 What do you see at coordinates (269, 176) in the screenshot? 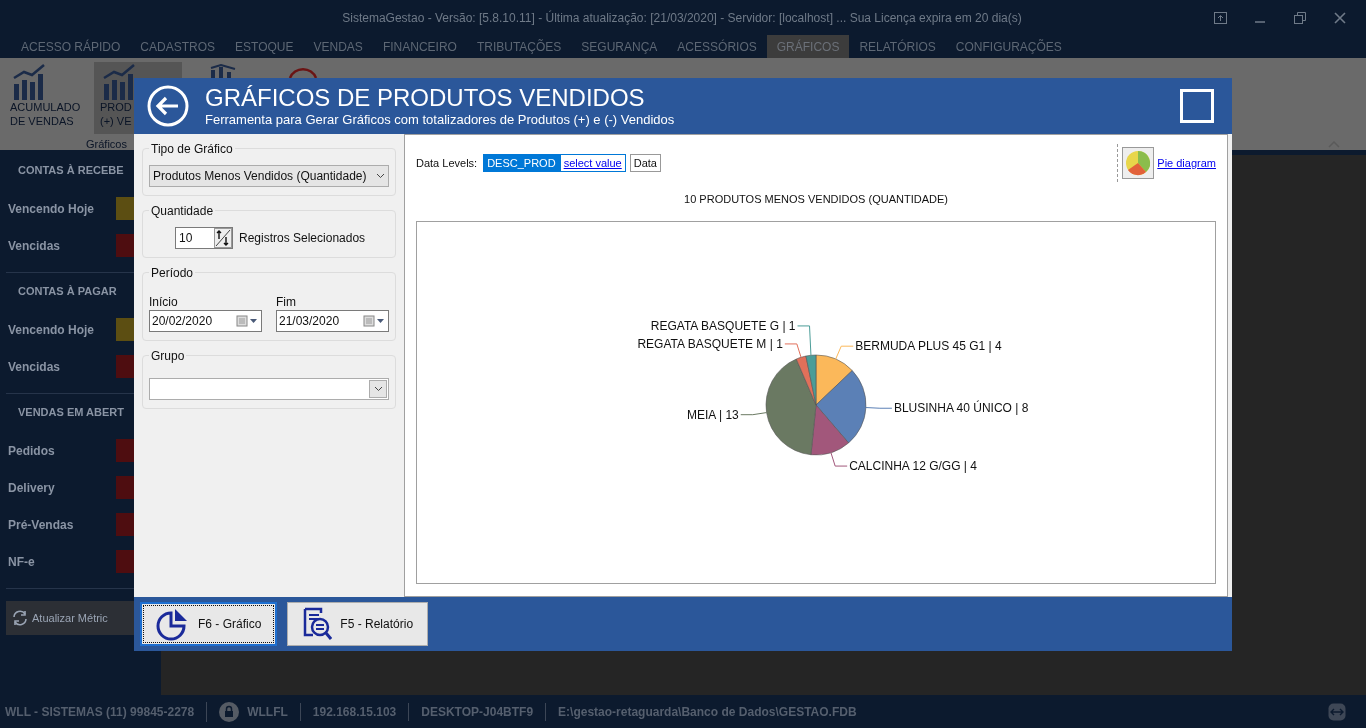
I see `chart-type-dropdown: Produtos Menos Vendidos (Quantidade)` at bounding box center [269, 176].